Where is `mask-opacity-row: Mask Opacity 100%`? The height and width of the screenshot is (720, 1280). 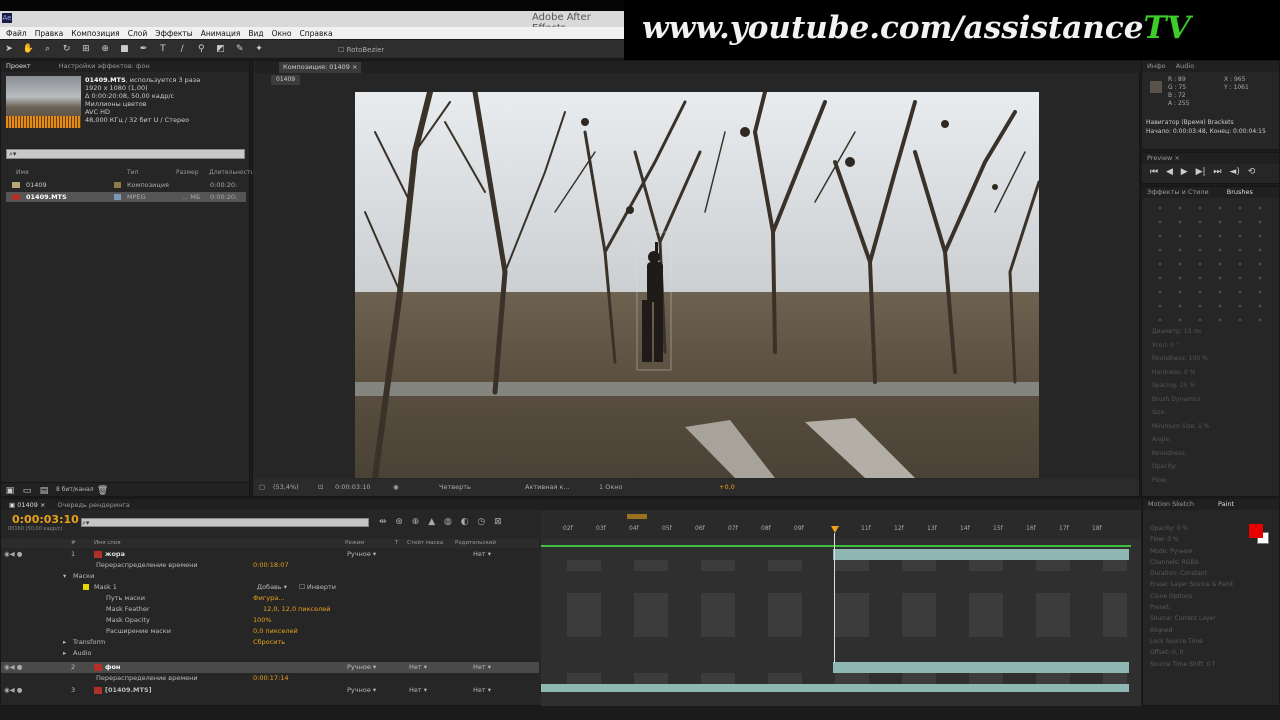 mask-opacity-row: Mask Opacity 100% is located at coordinates (270, 620).